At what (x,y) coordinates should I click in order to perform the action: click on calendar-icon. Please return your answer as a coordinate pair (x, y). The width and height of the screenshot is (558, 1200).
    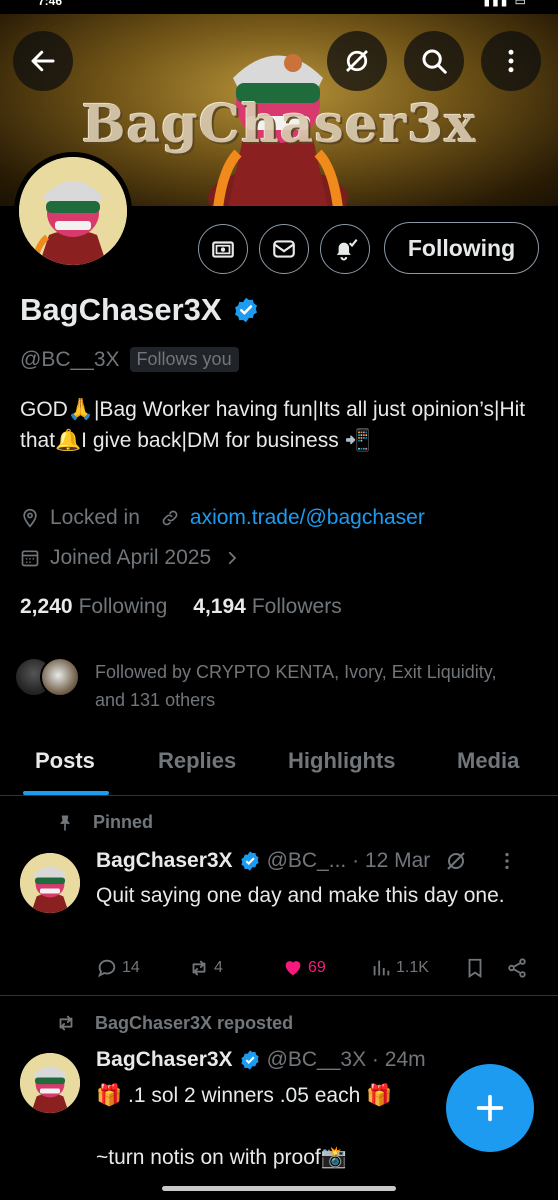
    Looking at the image, I should click on (30, 558).